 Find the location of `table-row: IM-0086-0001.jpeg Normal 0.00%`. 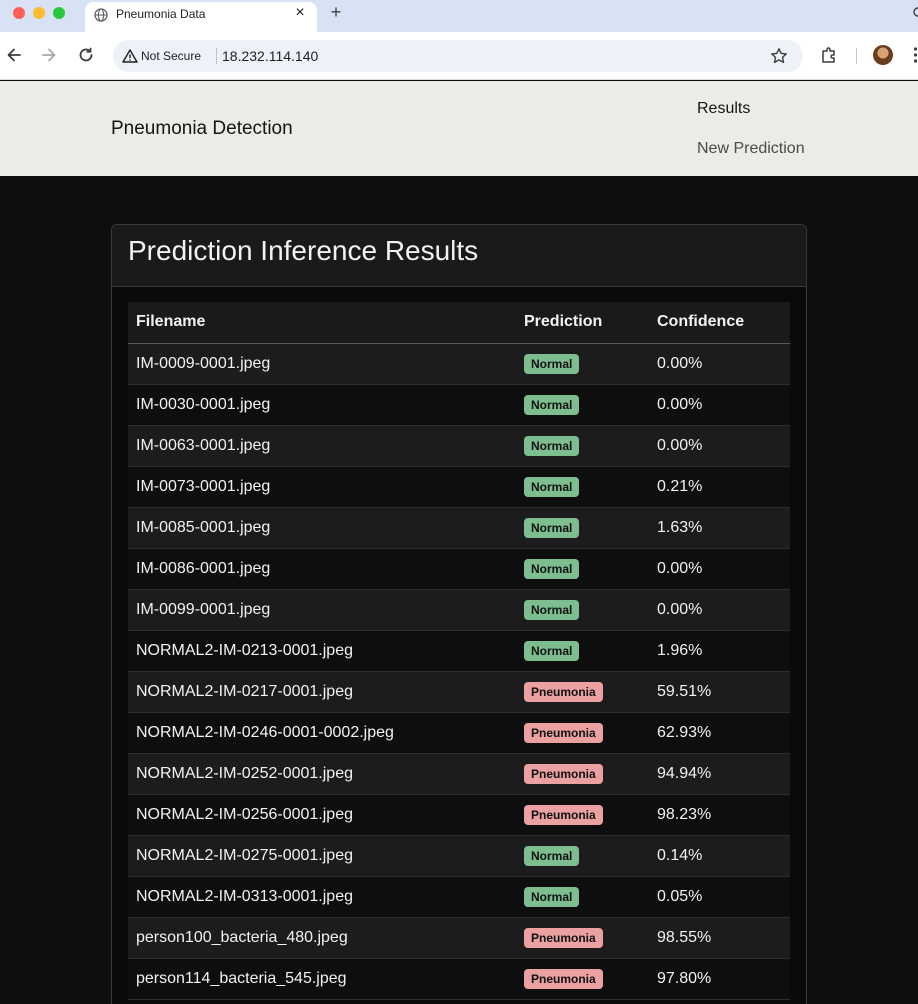

table-row: IM-0086-0001.jpeg Normal 0.00% is located at coordinates (459, 569).